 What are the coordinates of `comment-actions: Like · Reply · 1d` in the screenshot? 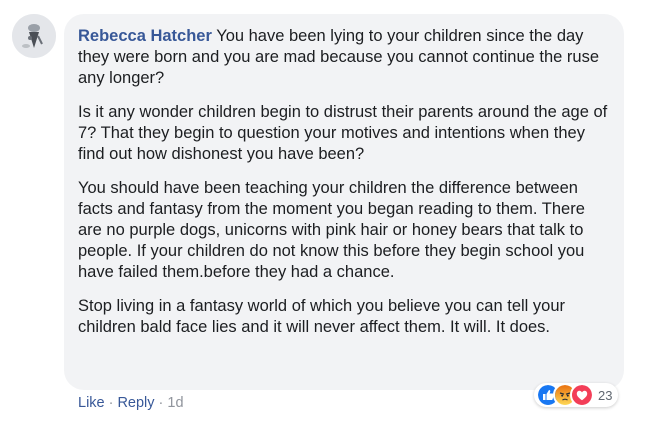 It's located at (131, 403).